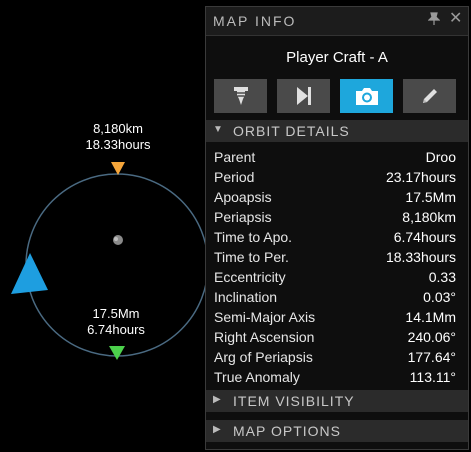  What do you see at coordinates (337, 21) in the screenshot?
I see `panel-header: MAP INFO ✕` at bounding box center [337, 21].